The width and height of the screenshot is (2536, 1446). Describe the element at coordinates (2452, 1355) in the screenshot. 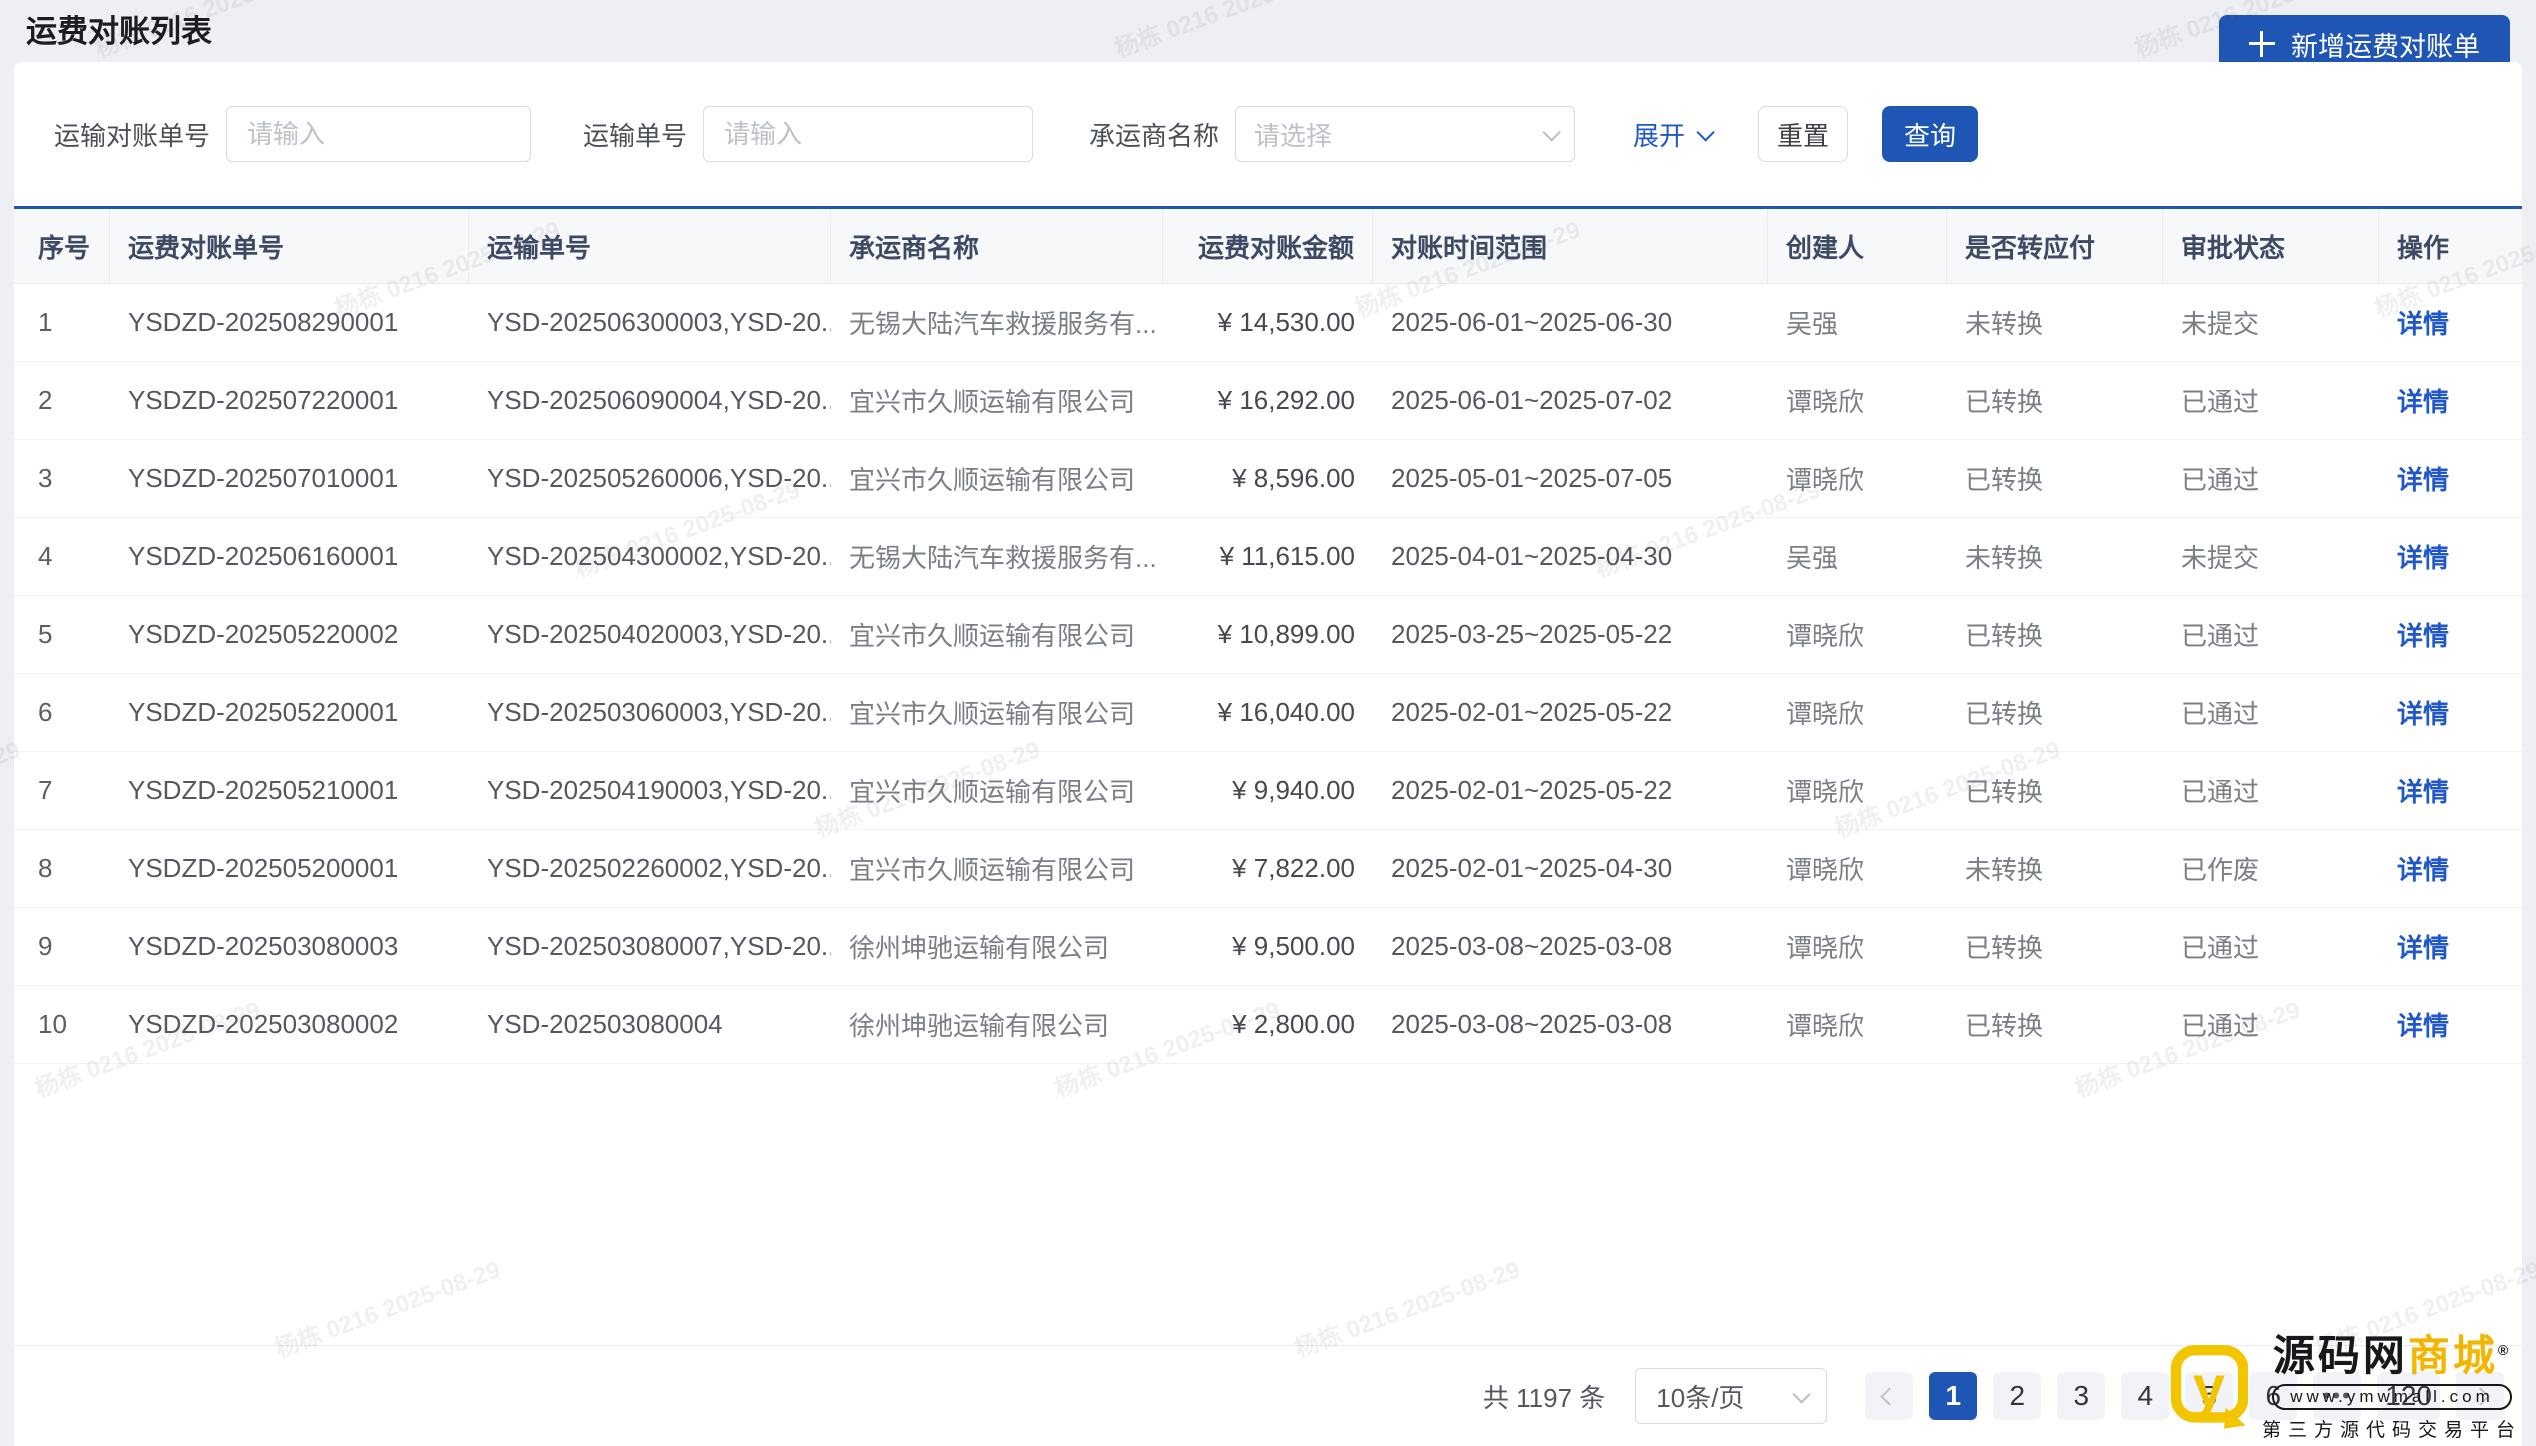

I see `brand-name-yellow: 商城` at that location.